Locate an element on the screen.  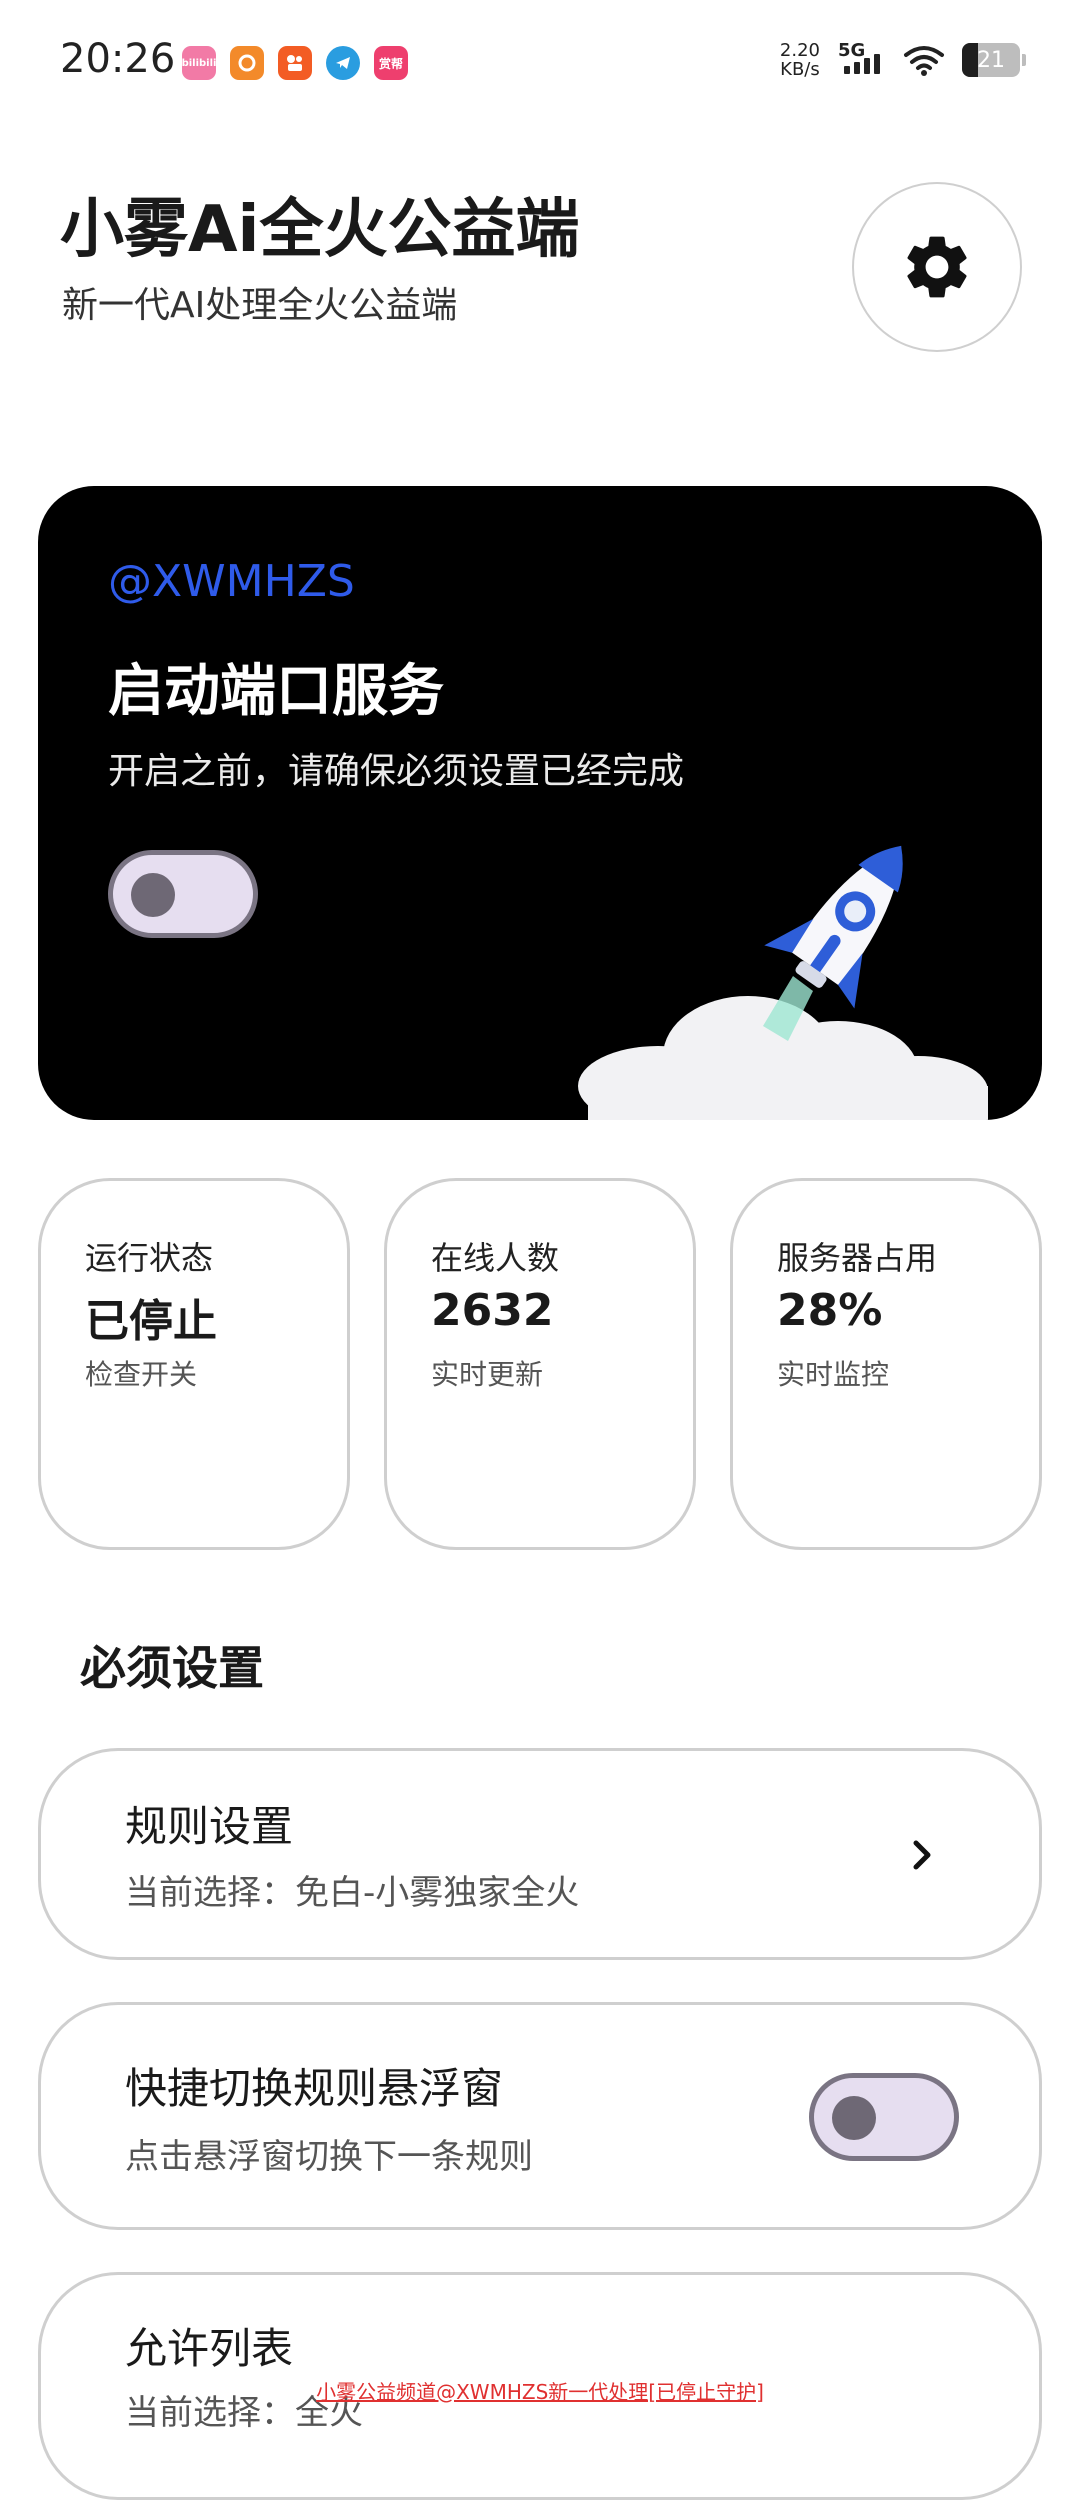
float-window-toggle is located at coordinates (884, 2117).